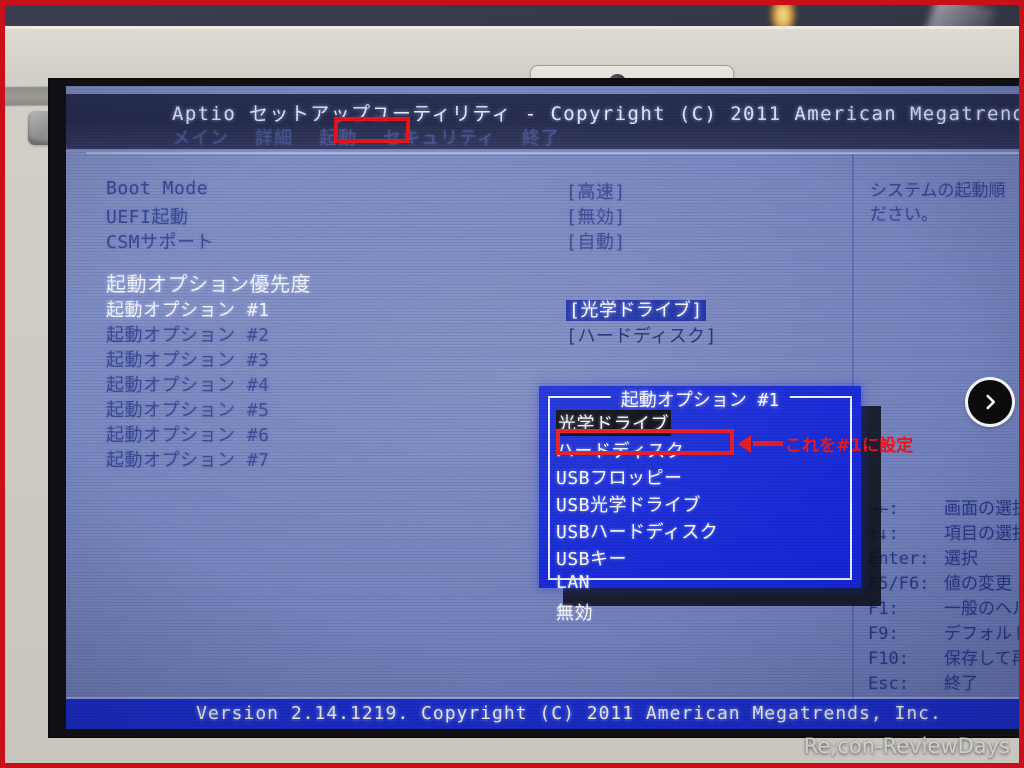 The height and width of the screenshot is (768, 1024). I want to click on chevron-right-icon, so click(991, 402).